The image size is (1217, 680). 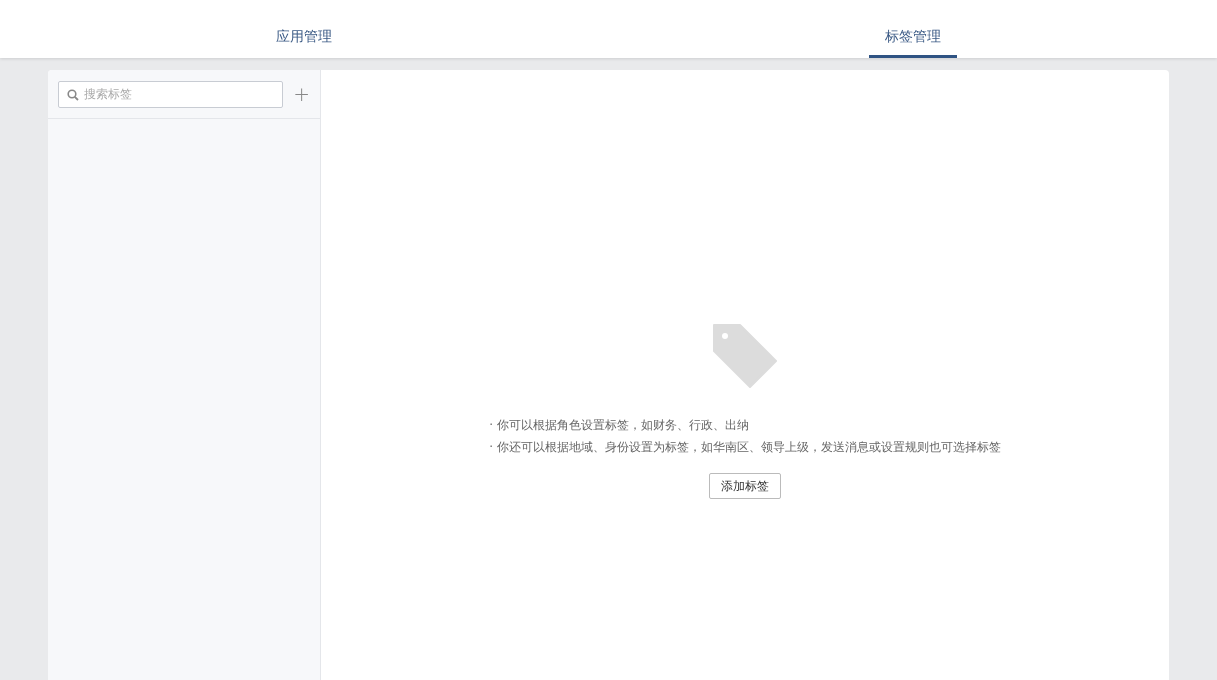 I want to click on tag-icon, so click(x=745, y=356).